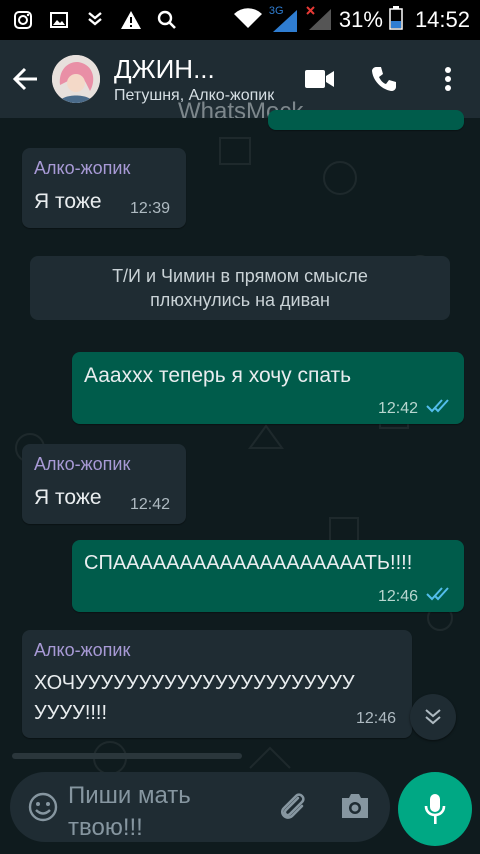 The height and width of the screenshot is (854, 480). What do you see at coordinates (268, 388) in the screenshot?
I see `message-bubble-outgoing: Аааххх теперь я хочу спать 12:42` at bounding box center [268, 388].